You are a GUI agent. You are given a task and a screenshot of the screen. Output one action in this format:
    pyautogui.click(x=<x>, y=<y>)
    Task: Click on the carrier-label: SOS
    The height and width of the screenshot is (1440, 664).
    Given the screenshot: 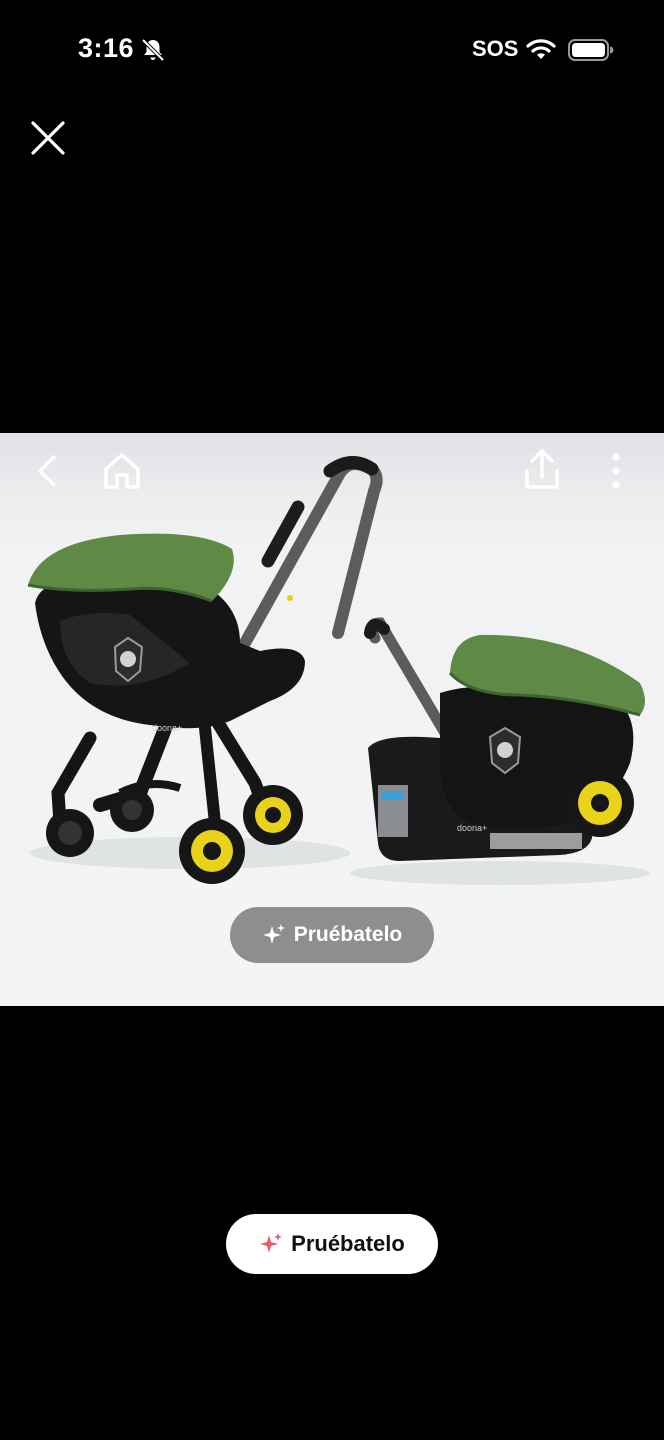 What is the action you would take?
    pyautogui.click(x=495, y=48)
    